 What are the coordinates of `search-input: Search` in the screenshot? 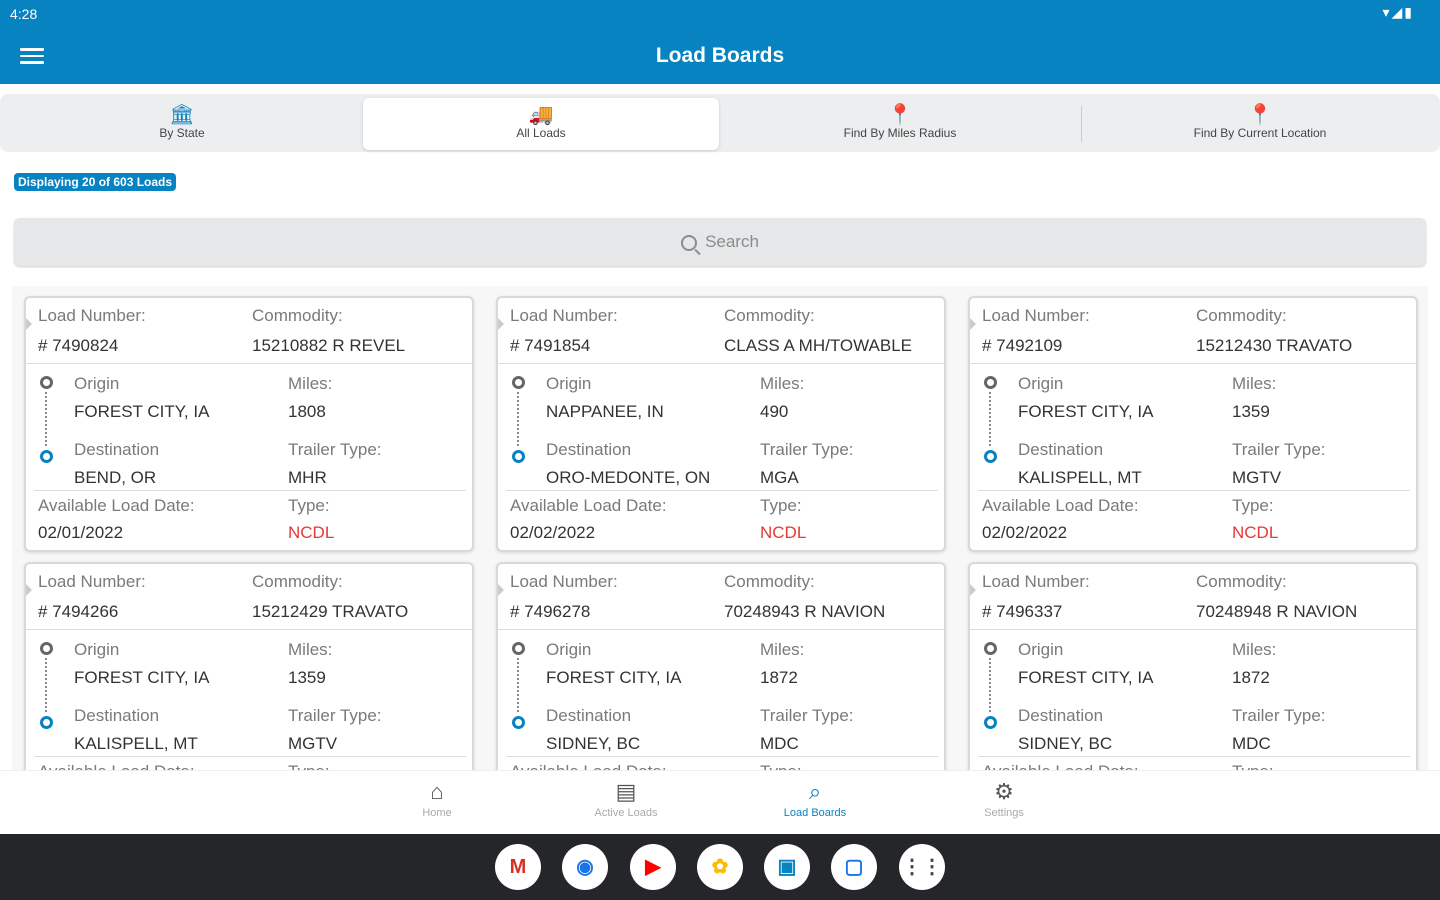 It's located at (720, 242).